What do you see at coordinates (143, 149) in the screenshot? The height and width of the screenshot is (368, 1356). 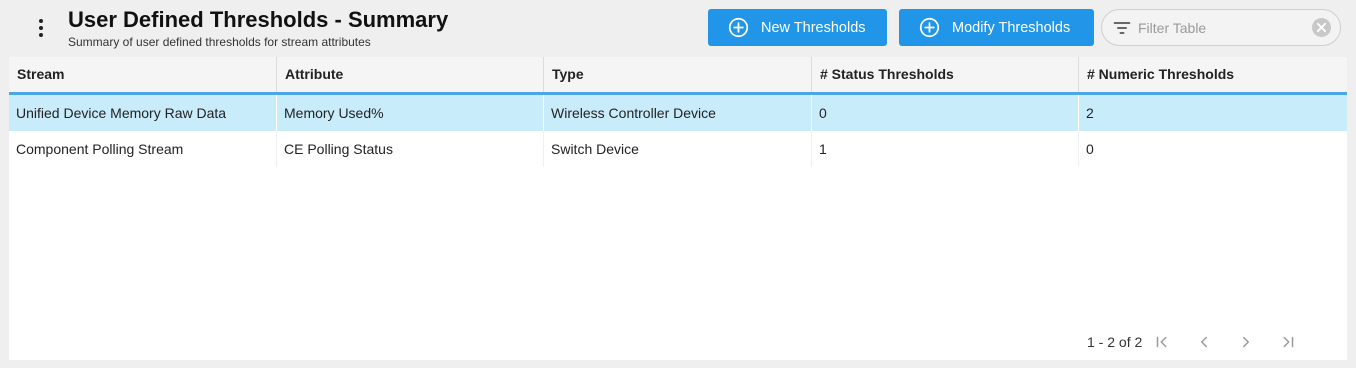 I see `cell-stream: Component Polling Stream` at bounding box center [143, 149].